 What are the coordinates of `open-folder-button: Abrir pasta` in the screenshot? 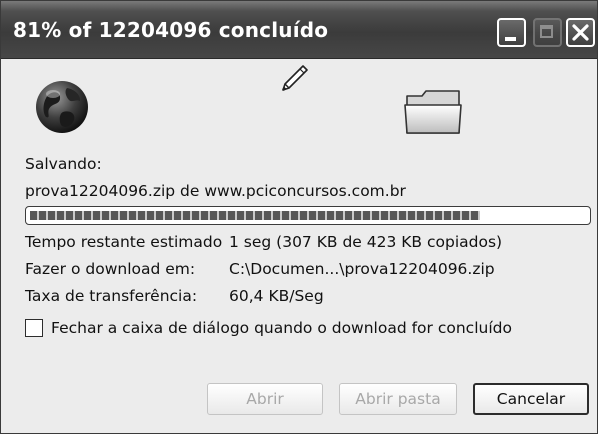 It's located at (398, 399).